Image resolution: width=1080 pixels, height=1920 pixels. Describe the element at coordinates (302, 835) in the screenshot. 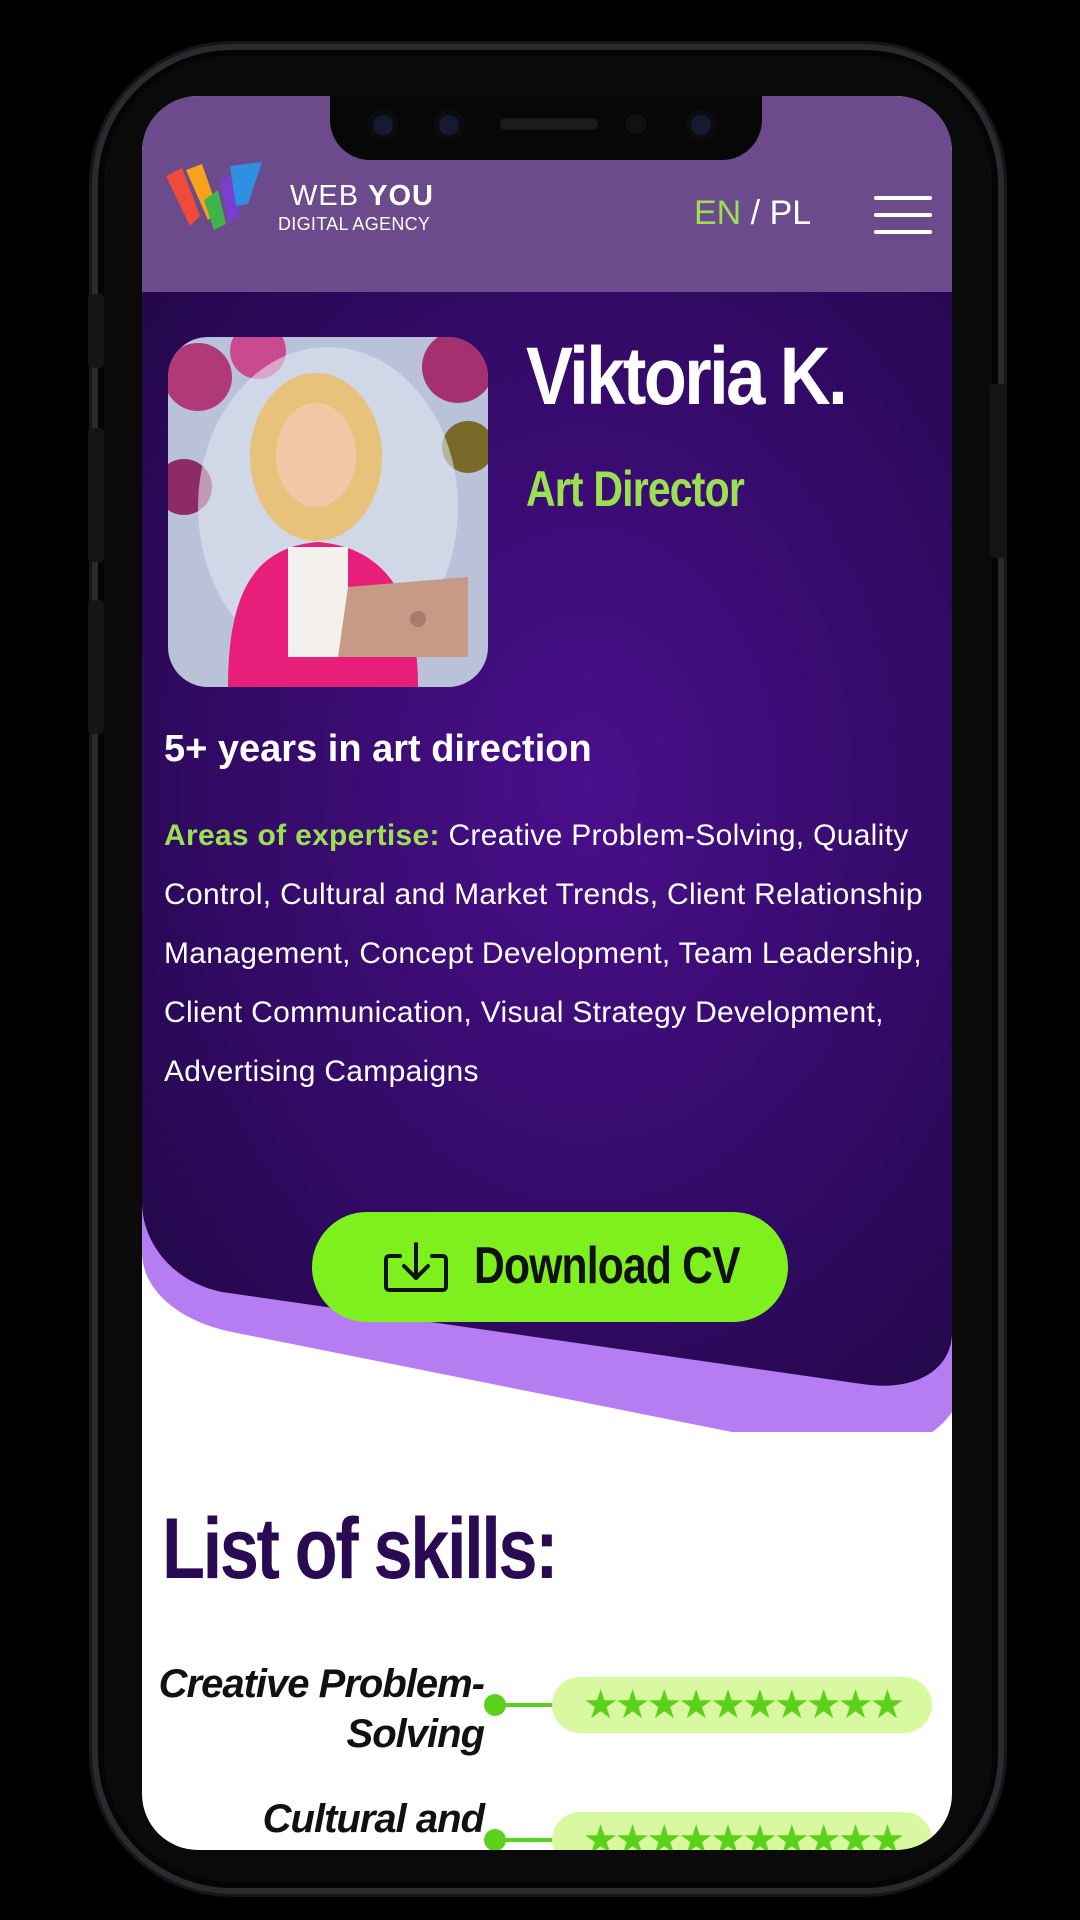

I see `expertise-label: Areas of expertise:` at that location.